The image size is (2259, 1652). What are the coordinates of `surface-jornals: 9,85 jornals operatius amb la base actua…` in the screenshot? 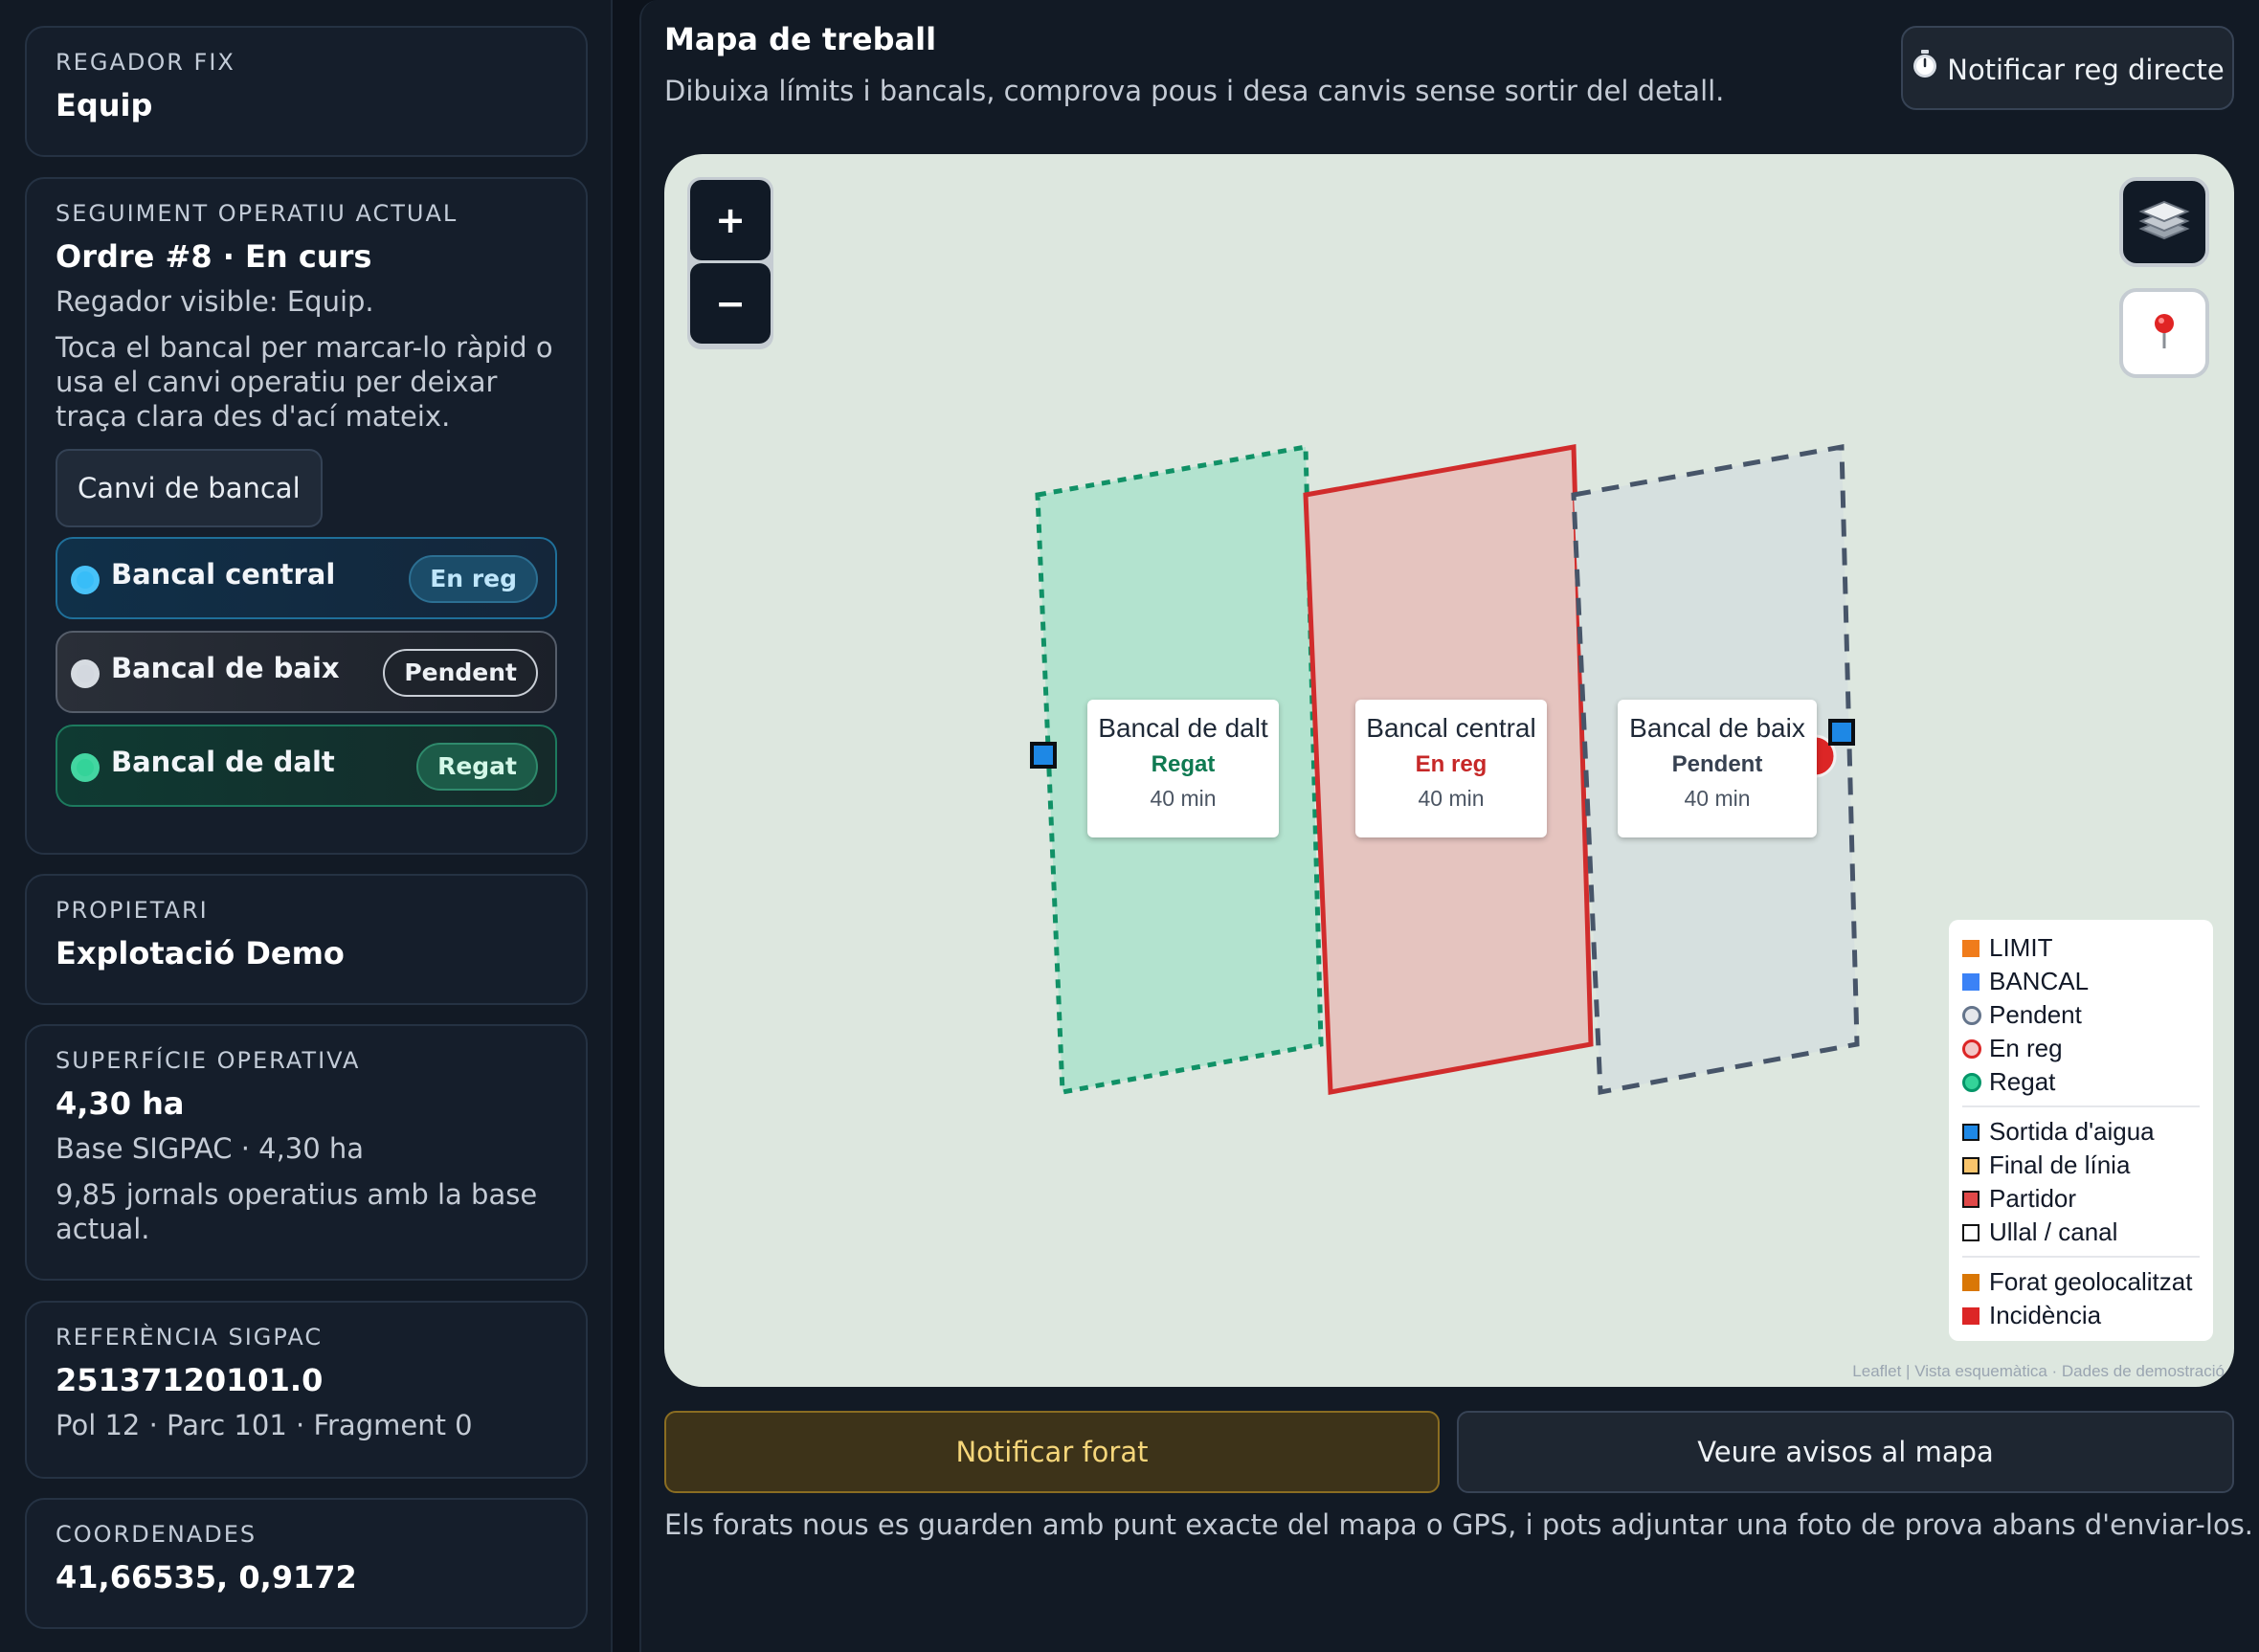 It's located at (297, 1211).